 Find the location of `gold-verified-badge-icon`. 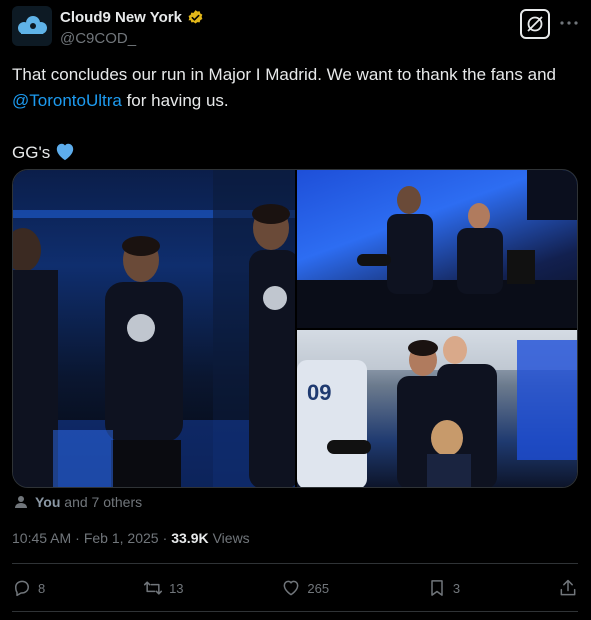

gold-verified-badge-icon is located at coordinates (195, 17).